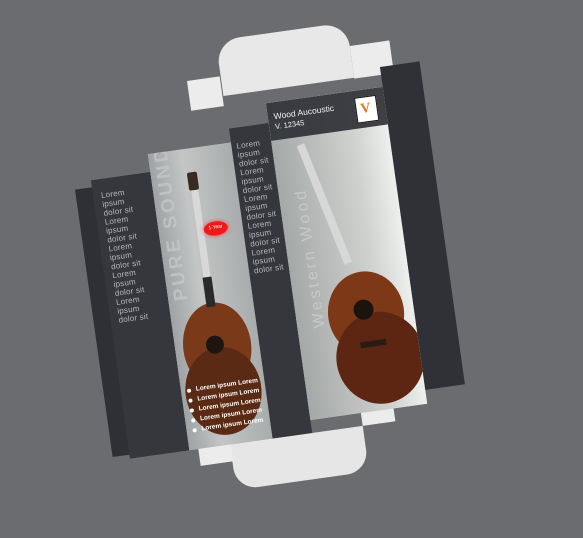 Image resolution: width=583 pixels, height=538 pixels. What do you see at coordinates (216, 227) in the screenshot?
I see `sticker-label: 1 Year` at bounding box center [216, 227].